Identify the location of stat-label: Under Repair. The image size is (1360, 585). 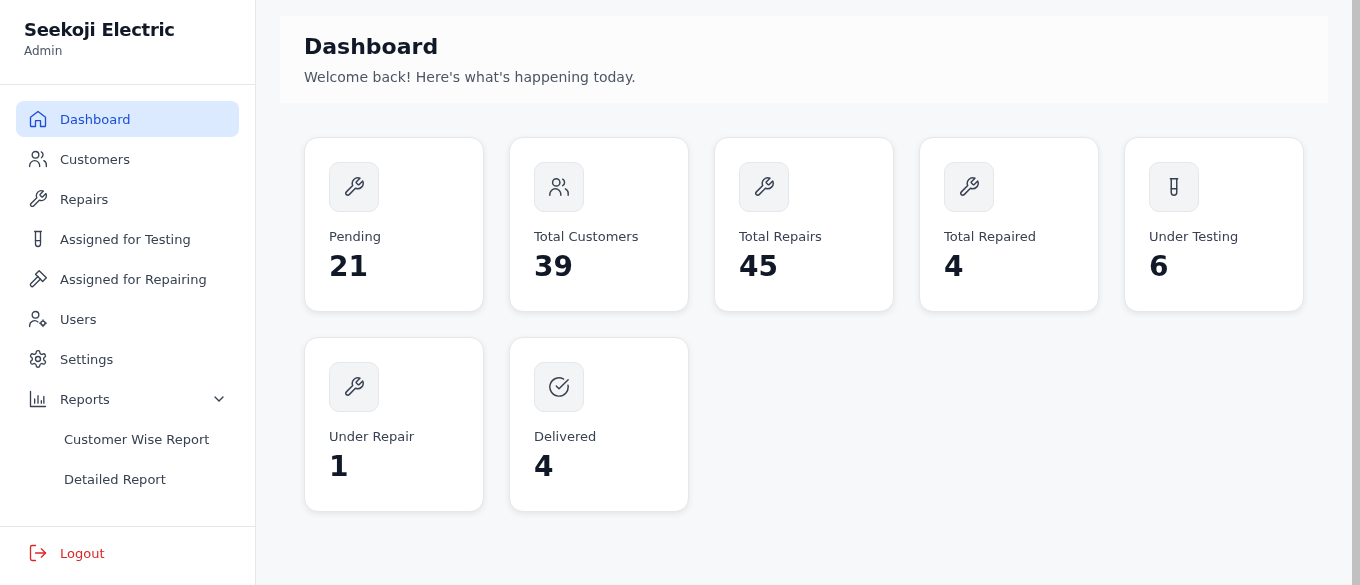
(372, 436).